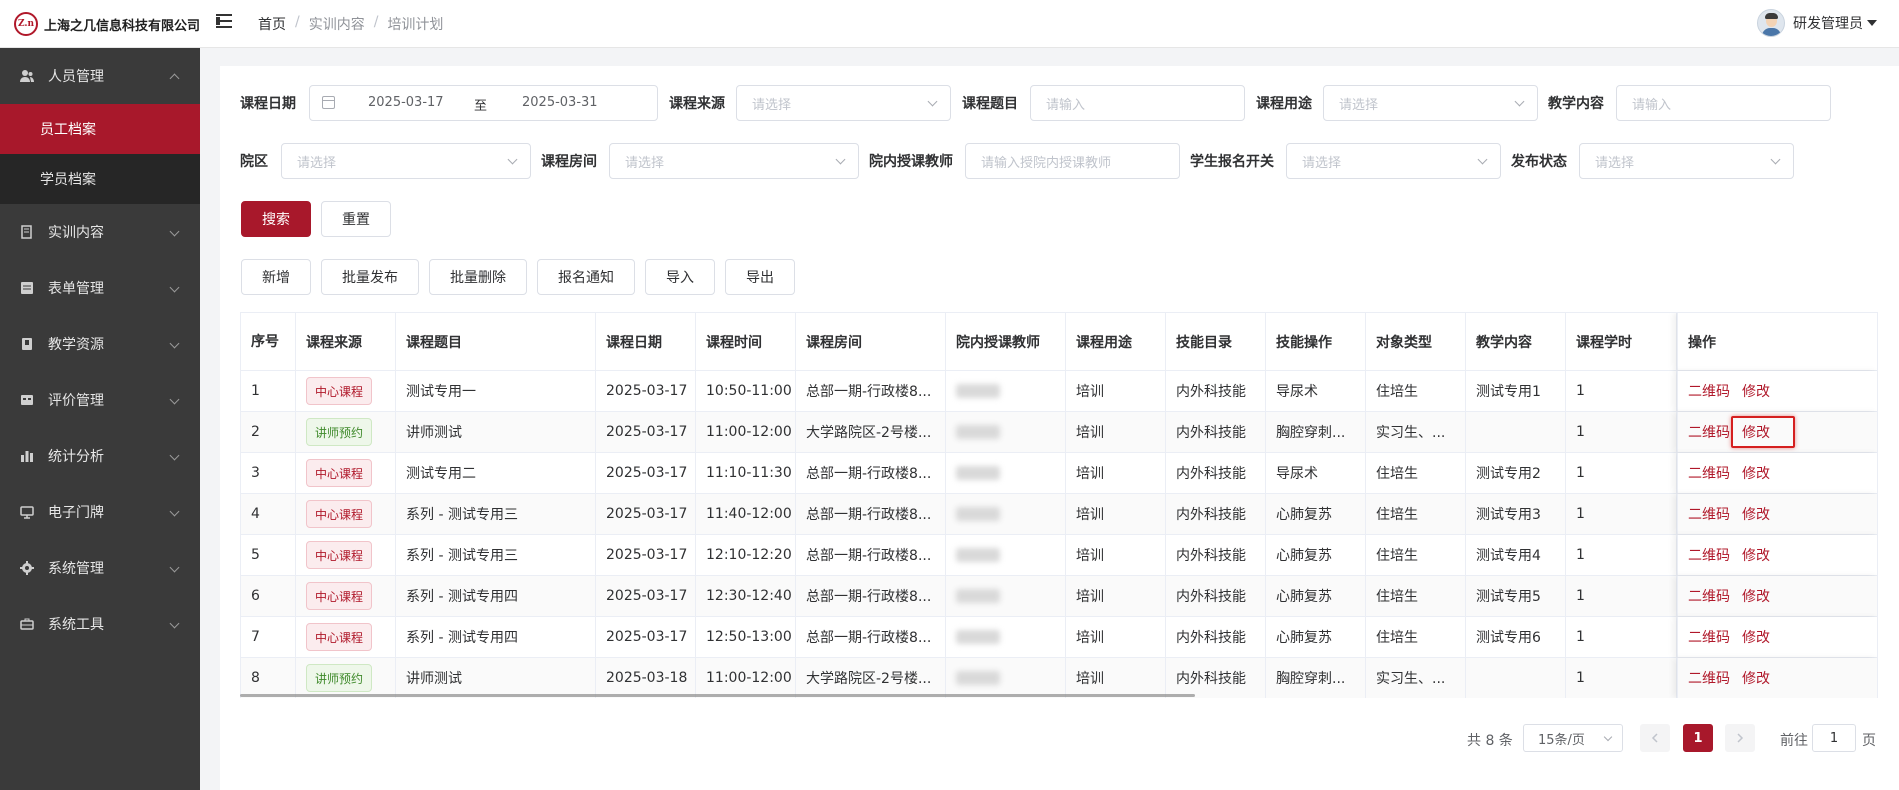  Describe the element at coordinates (1686, 161) in the screenshot. I see `publish-status-select: 请选择` at that location.